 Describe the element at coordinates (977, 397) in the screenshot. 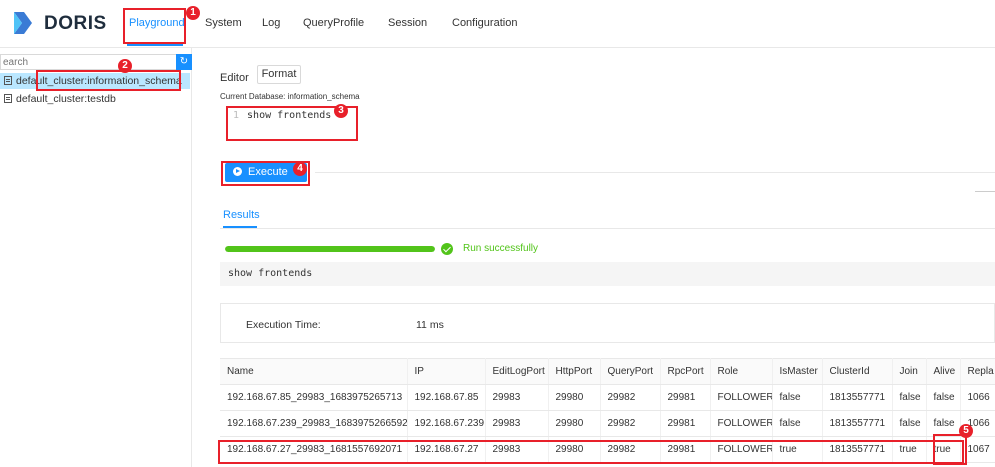

I see `table-cell: 1066` at that location.